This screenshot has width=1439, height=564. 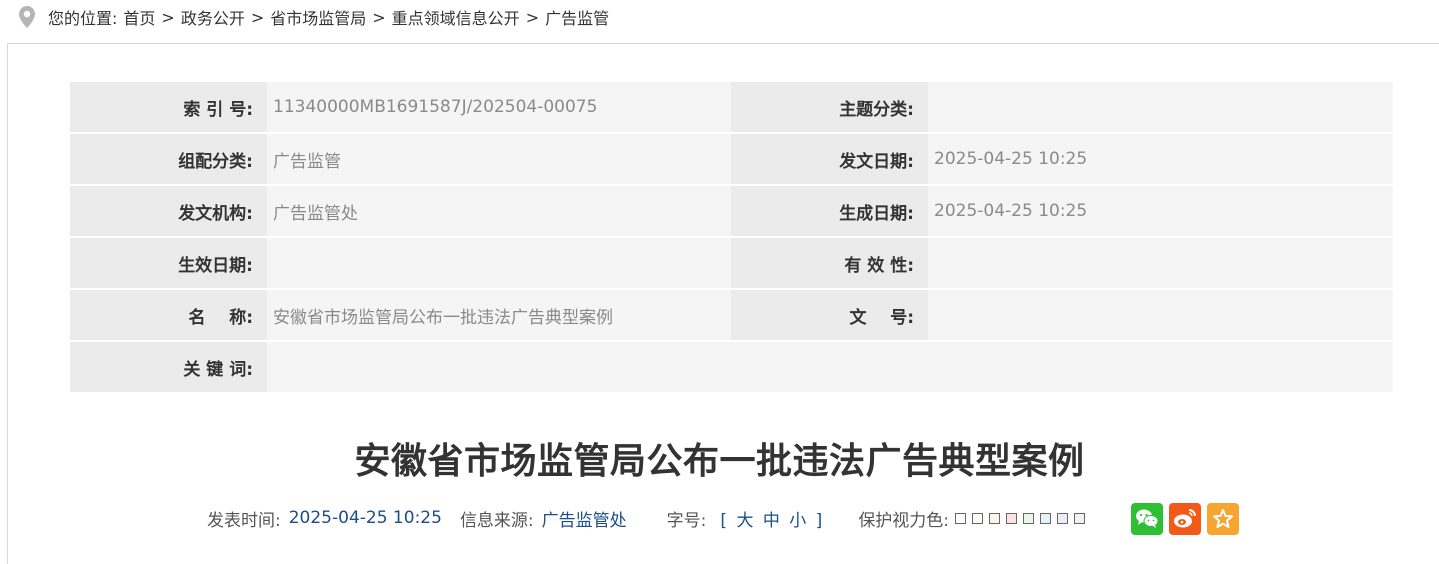 I want to click on wechat-icon, so click(x=1147, y=518).